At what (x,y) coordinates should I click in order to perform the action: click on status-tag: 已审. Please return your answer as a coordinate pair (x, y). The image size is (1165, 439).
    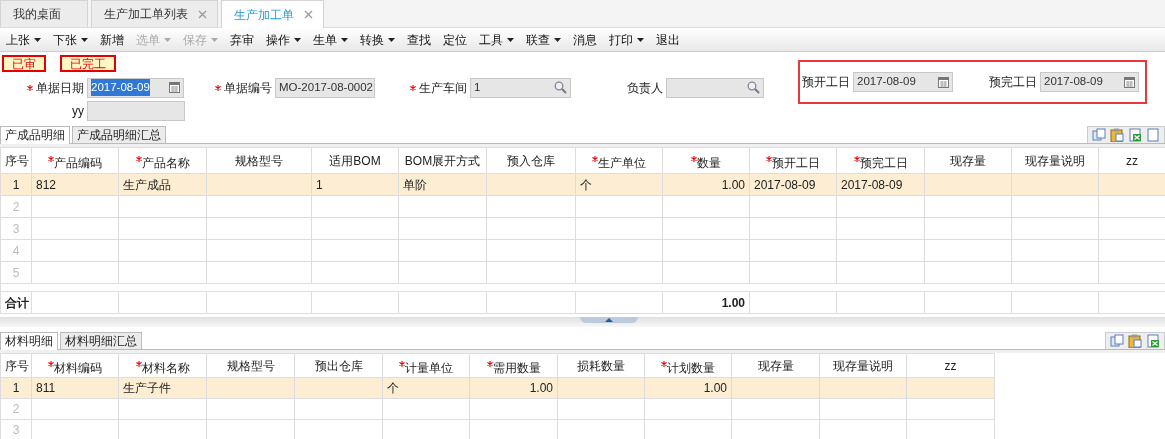
    Looking at the image, I should click on (24, 63).